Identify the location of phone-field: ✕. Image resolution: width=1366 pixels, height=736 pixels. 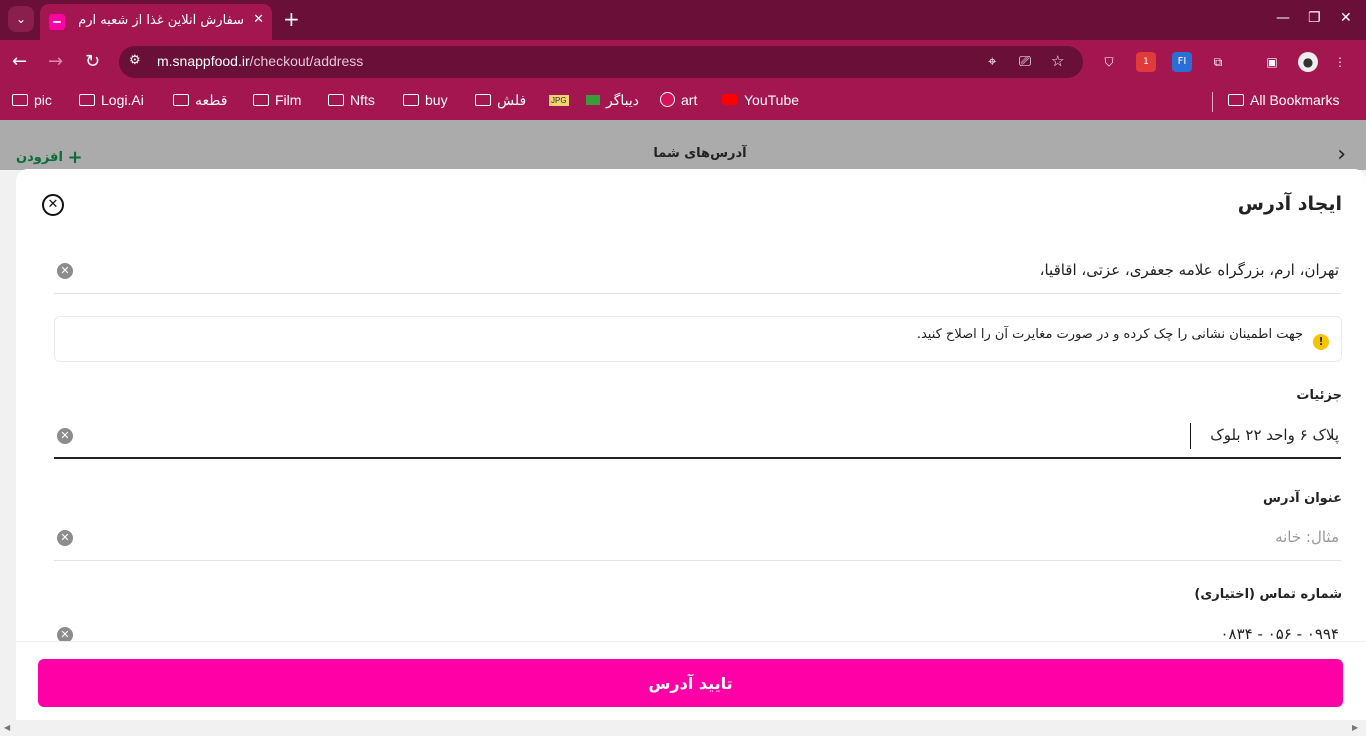
(697, 628).